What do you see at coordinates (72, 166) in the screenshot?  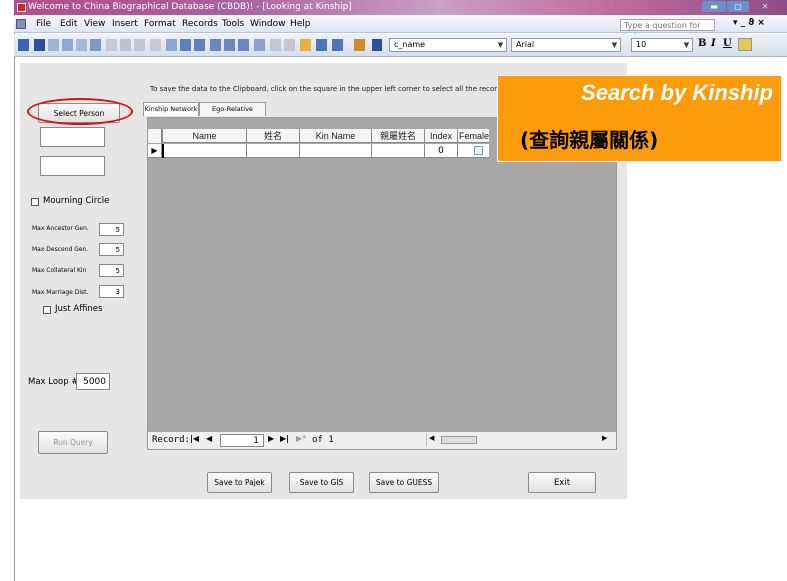 I see `person-chinese-name-field` at bounding box center [72, 166].